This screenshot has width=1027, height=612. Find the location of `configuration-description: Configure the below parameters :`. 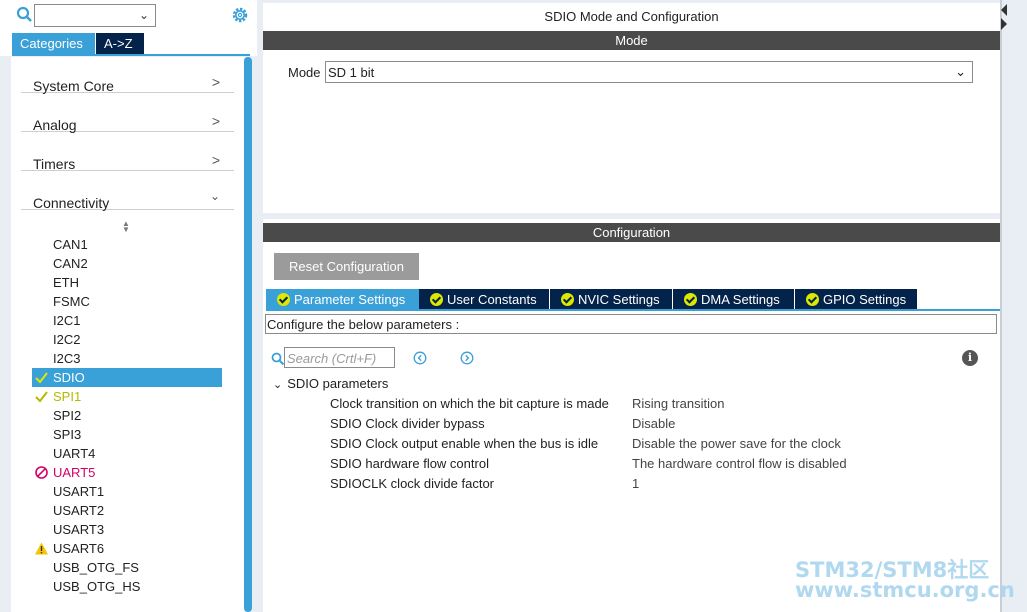

configuration-description: Configure the below parameters : is located at coordinates (631, 324).